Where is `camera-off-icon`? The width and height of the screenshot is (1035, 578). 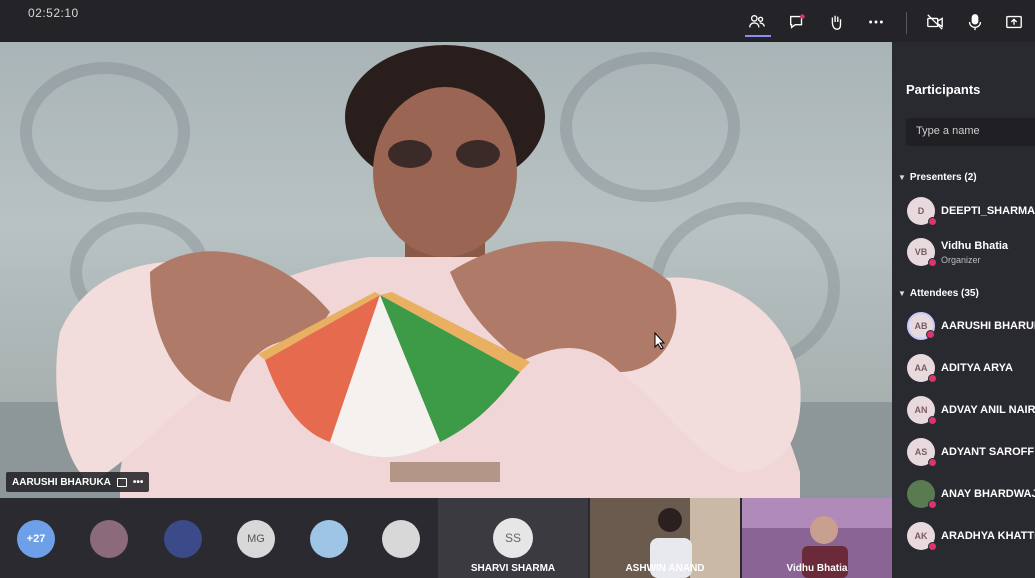 camera-off-icon is located at coordinates (935, 22).